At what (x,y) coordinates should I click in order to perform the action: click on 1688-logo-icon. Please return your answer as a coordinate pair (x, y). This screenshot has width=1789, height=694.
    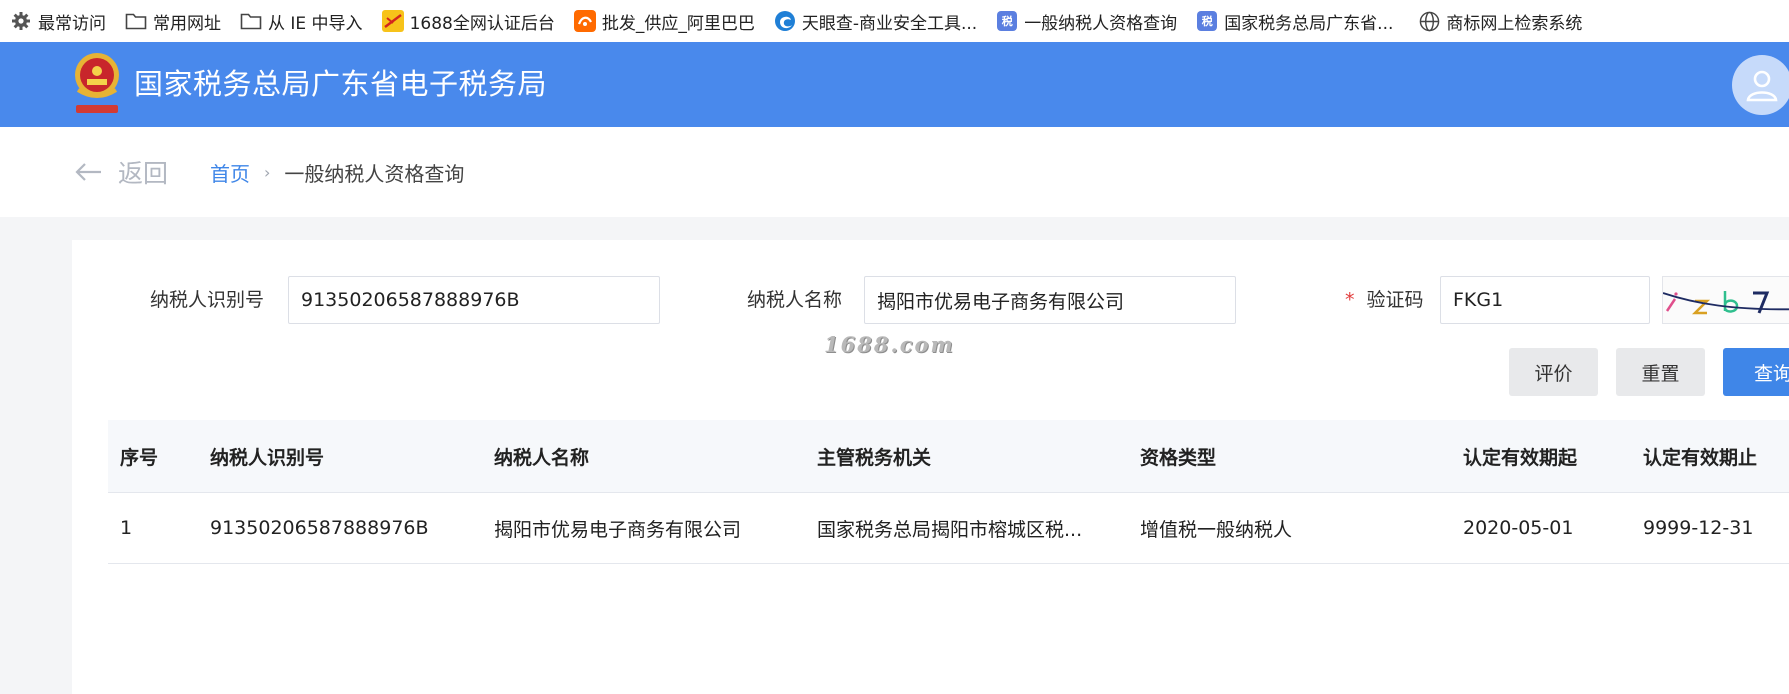
    Looking at the image, I should click on (392, 21).